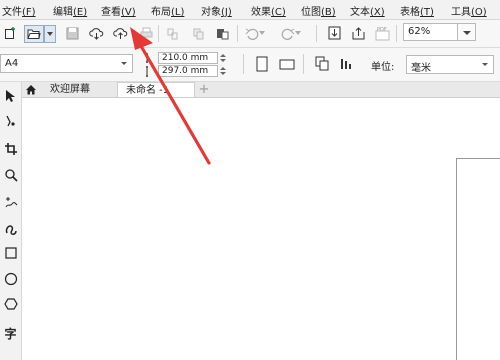 The height and width of the screenshot is (360, 500). I want to click on menu-view: 查看(V), so click(118, 10).